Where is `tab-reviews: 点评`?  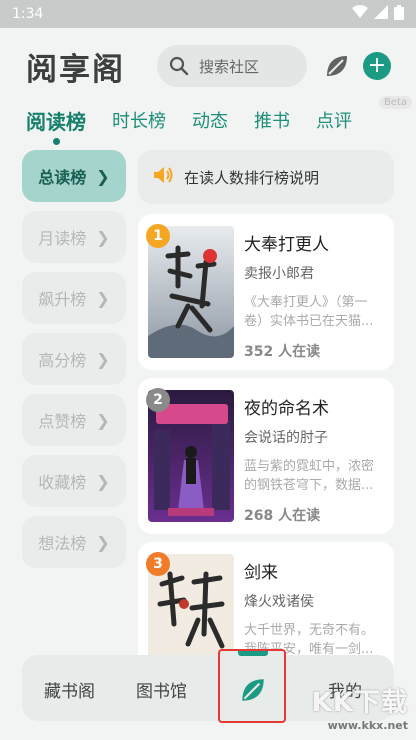 tab-reviews: 点评 is located at coordinates (334, 120).